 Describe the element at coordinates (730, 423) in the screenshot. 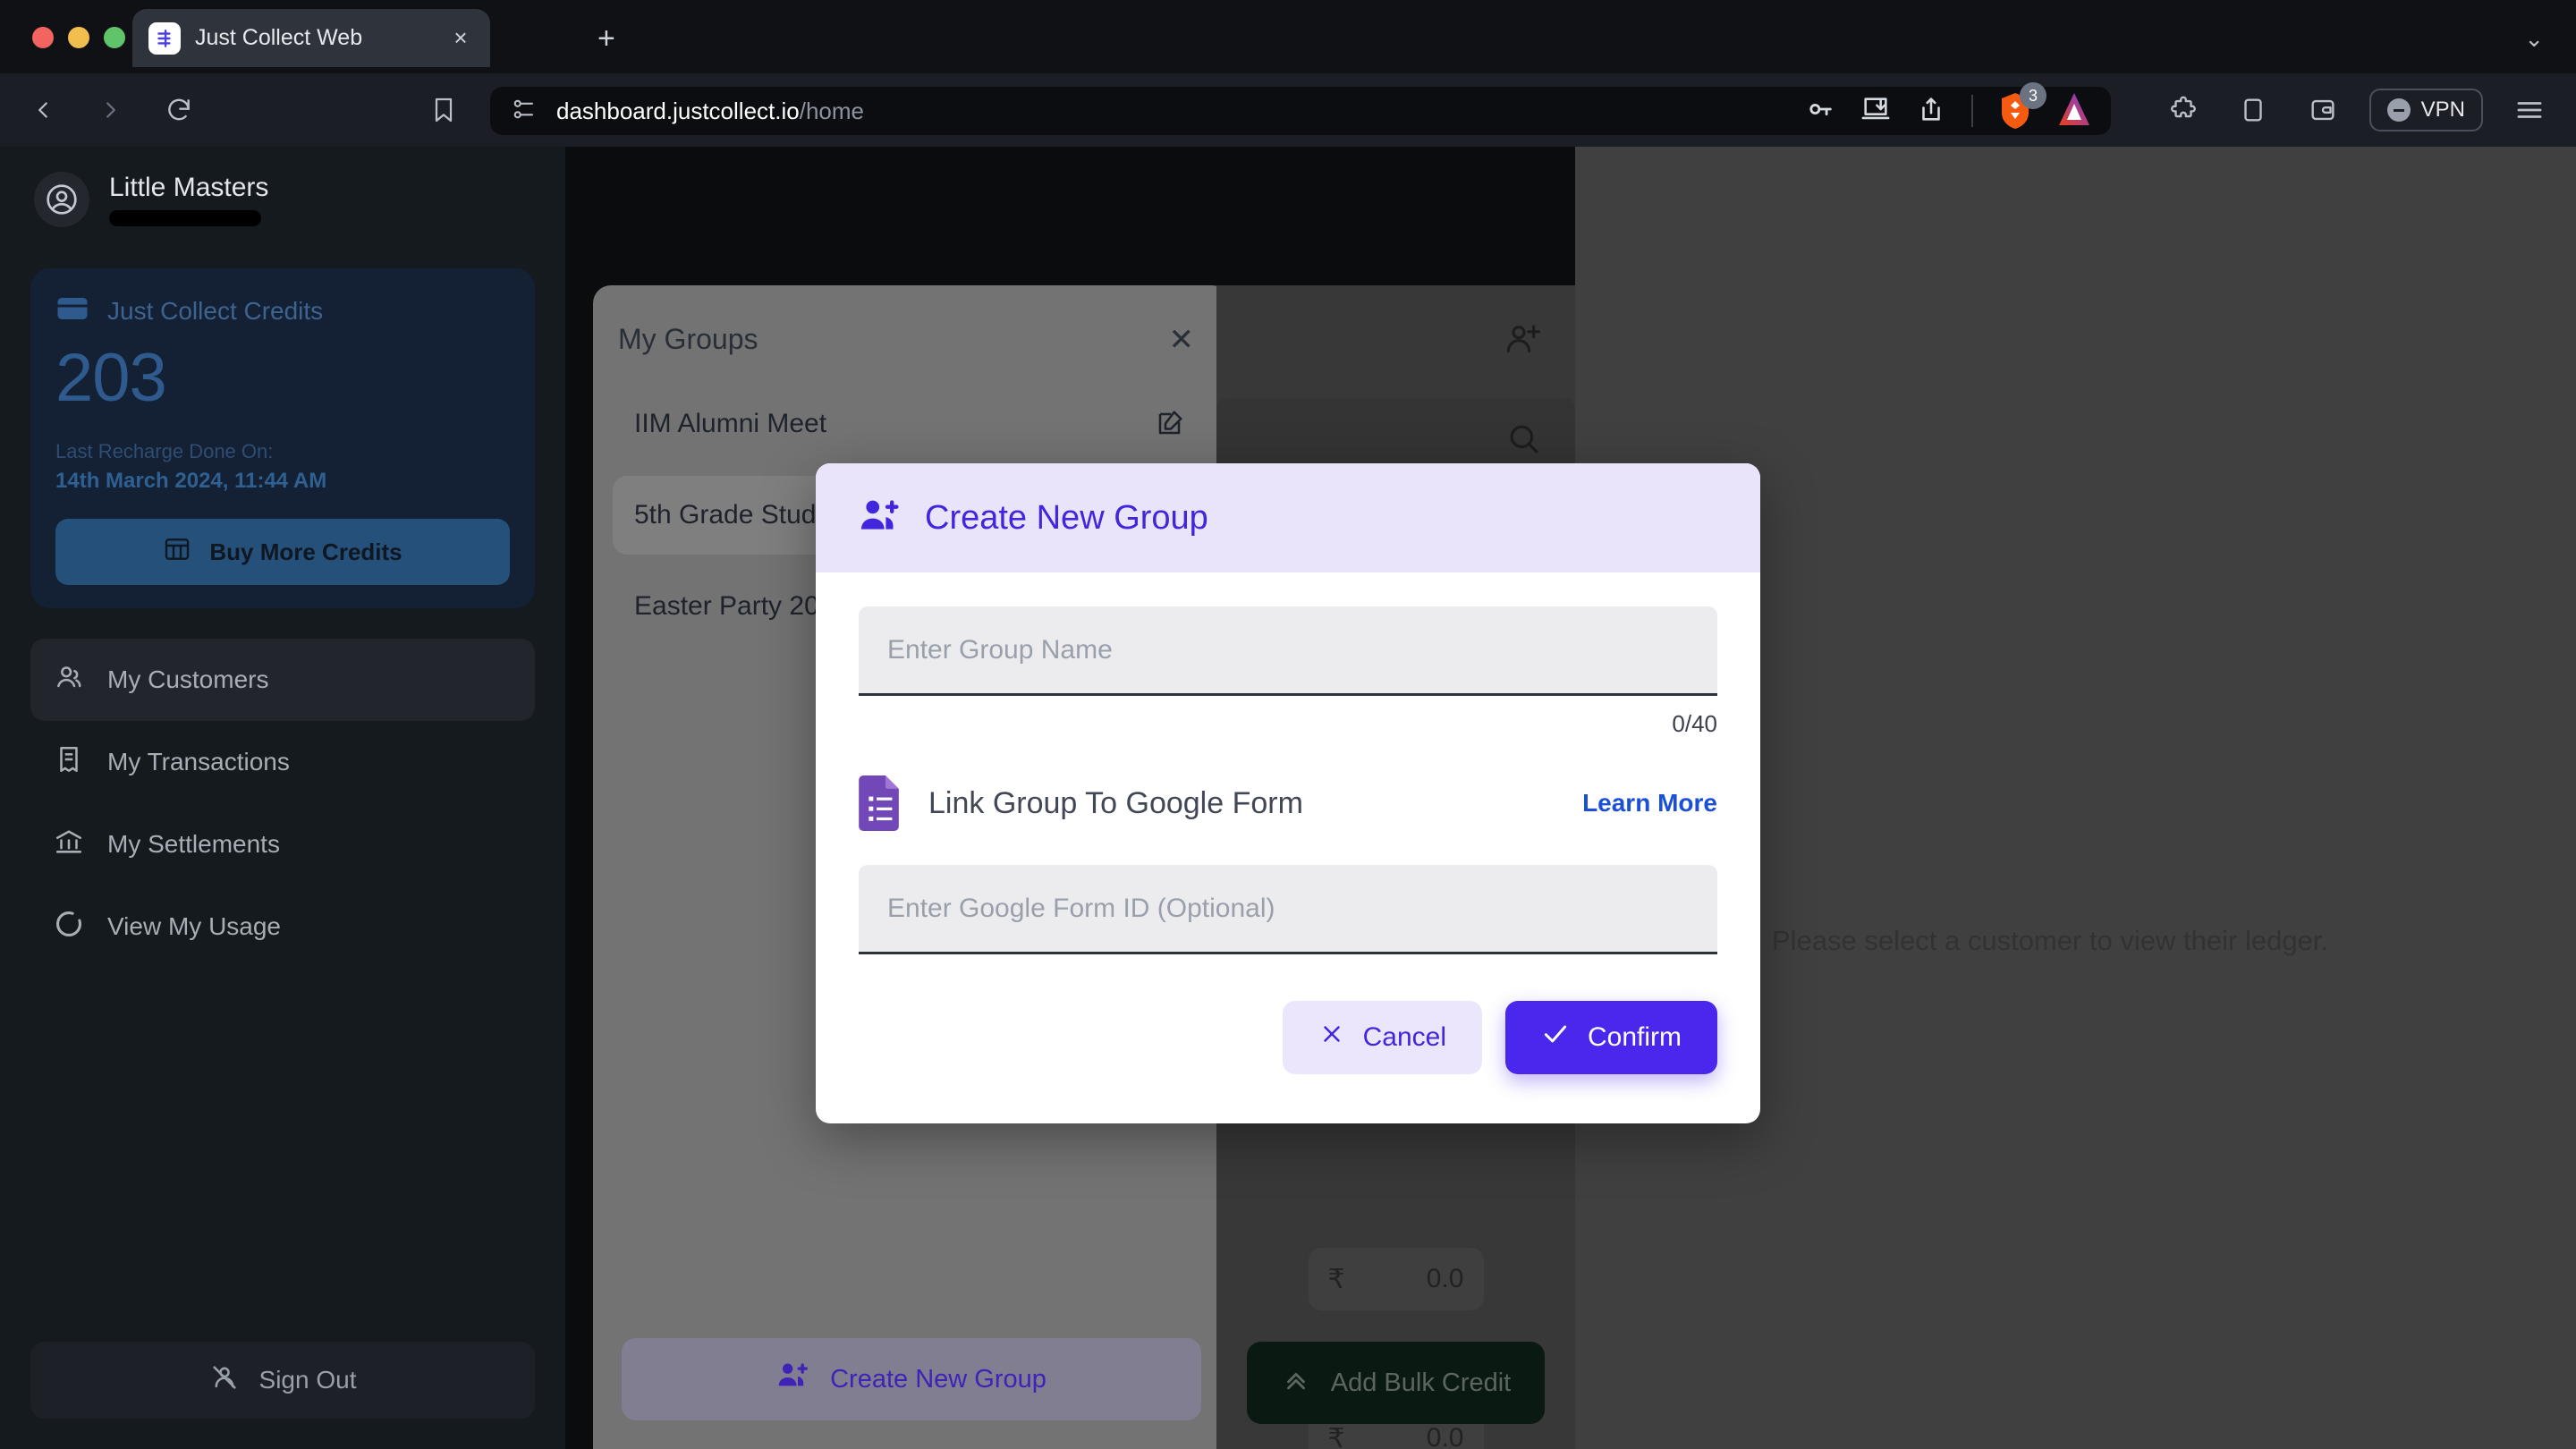

I see `group-name: IIM Alumni Meet` at that location.